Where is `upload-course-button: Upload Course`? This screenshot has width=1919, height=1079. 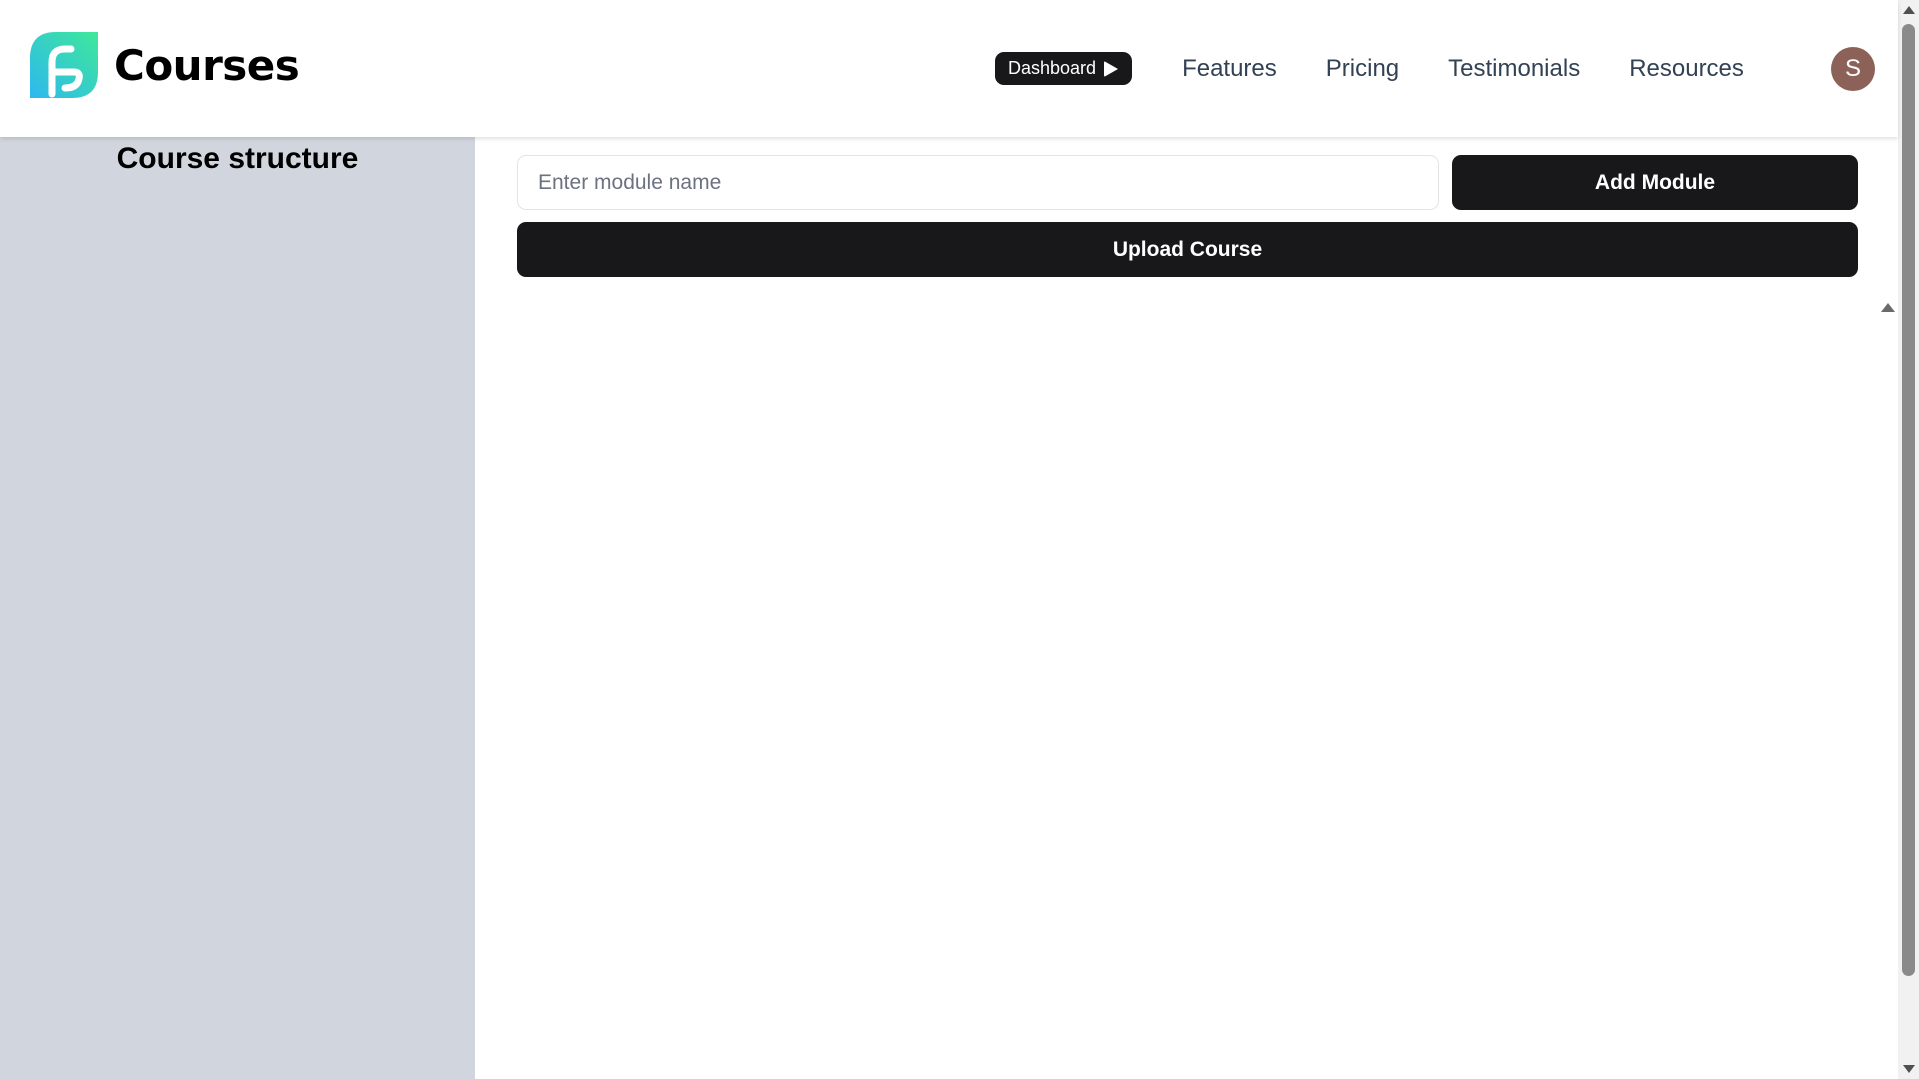
upload-course-button: Upload Course is located at coordinates (1187, 249).